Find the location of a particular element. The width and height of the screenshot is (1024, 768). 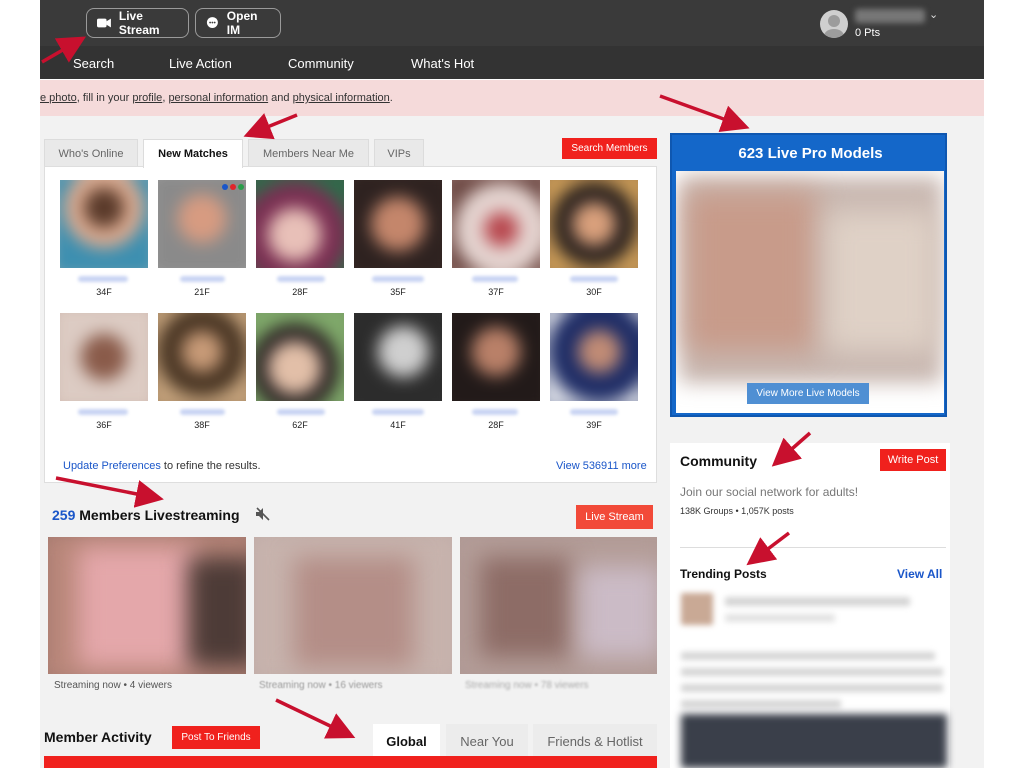

notice-end: . is located at coordinates (391, 98).